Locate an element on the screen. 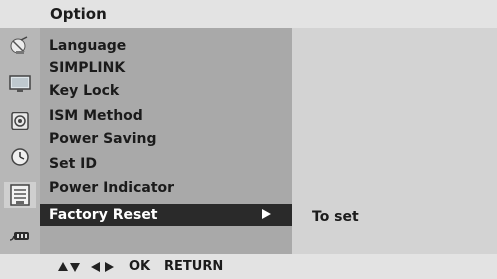 The width and height of the screenshot is (497, 279). left-arrow-icon is located at coordinates (95, 267).